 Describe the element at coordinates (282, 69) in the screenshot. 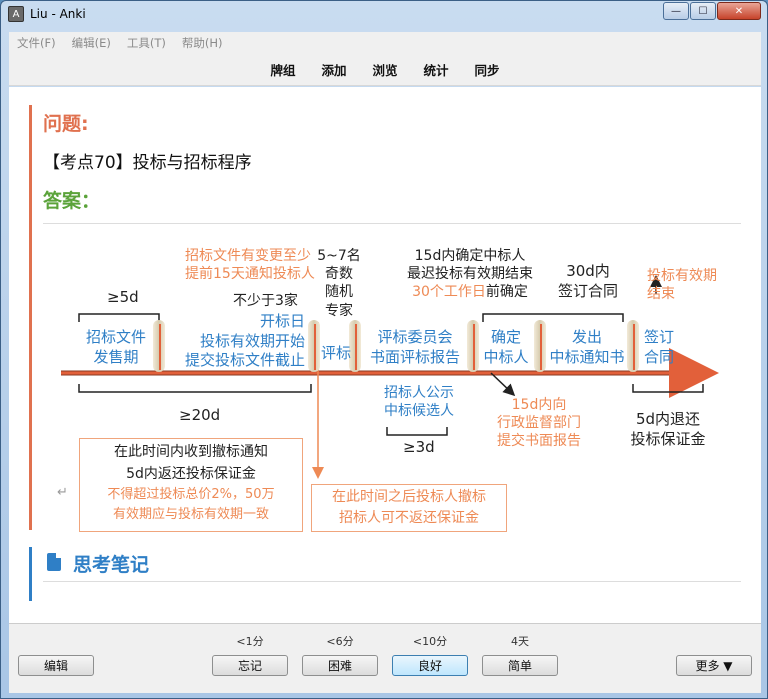

I see `toolbar-decks: 牌组` at that location.